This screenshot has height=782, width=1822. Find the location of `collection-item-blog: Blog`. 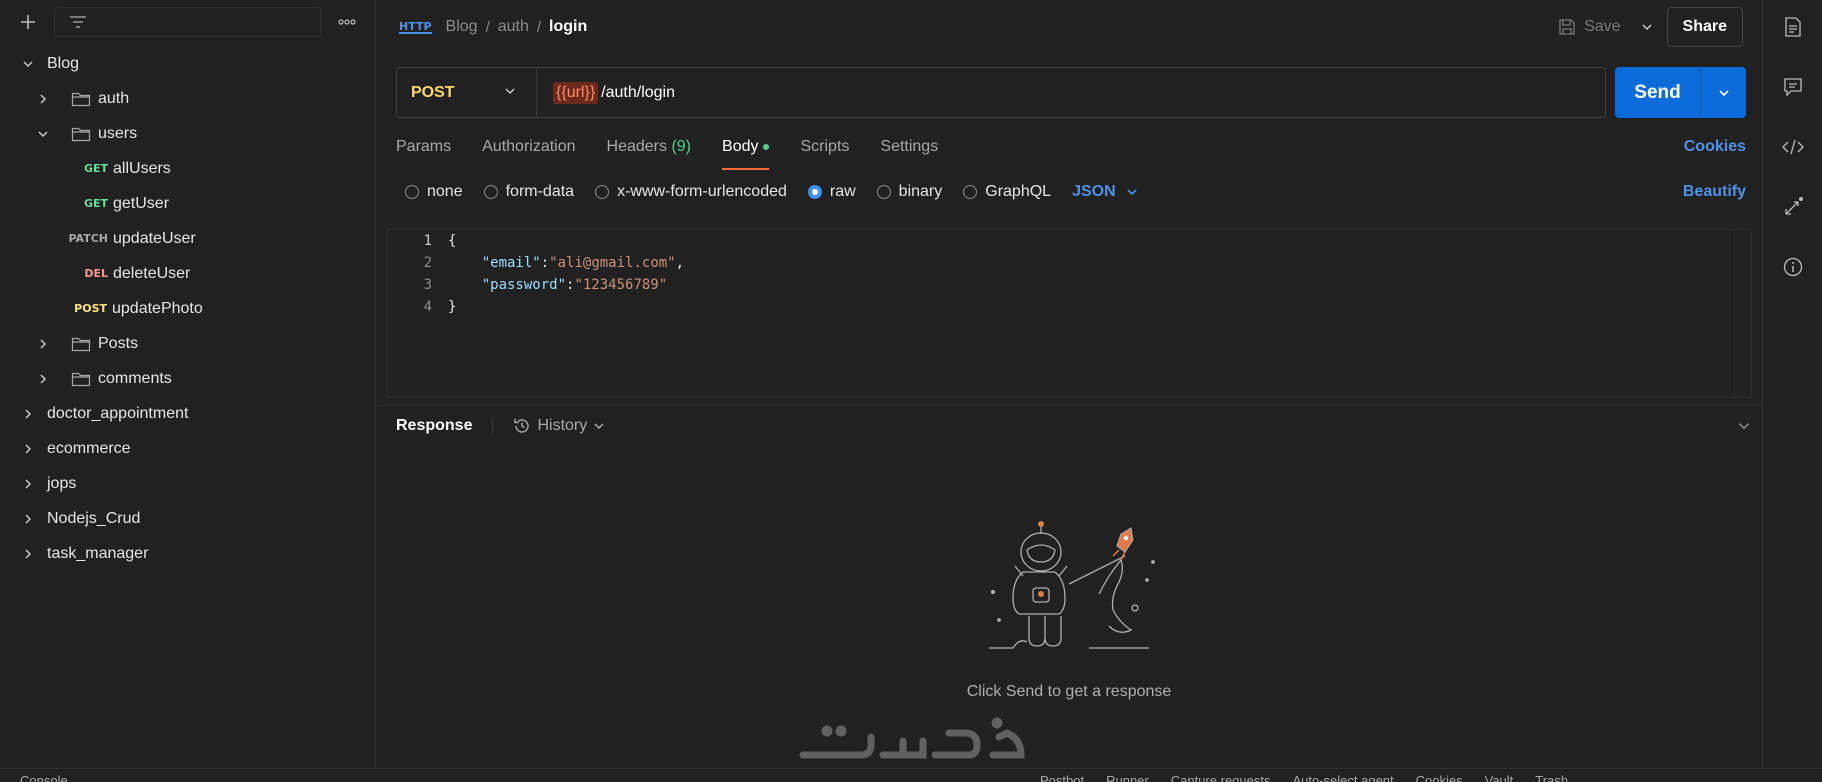

collection-item-blog: Blog is located at coordinates (187, 63).